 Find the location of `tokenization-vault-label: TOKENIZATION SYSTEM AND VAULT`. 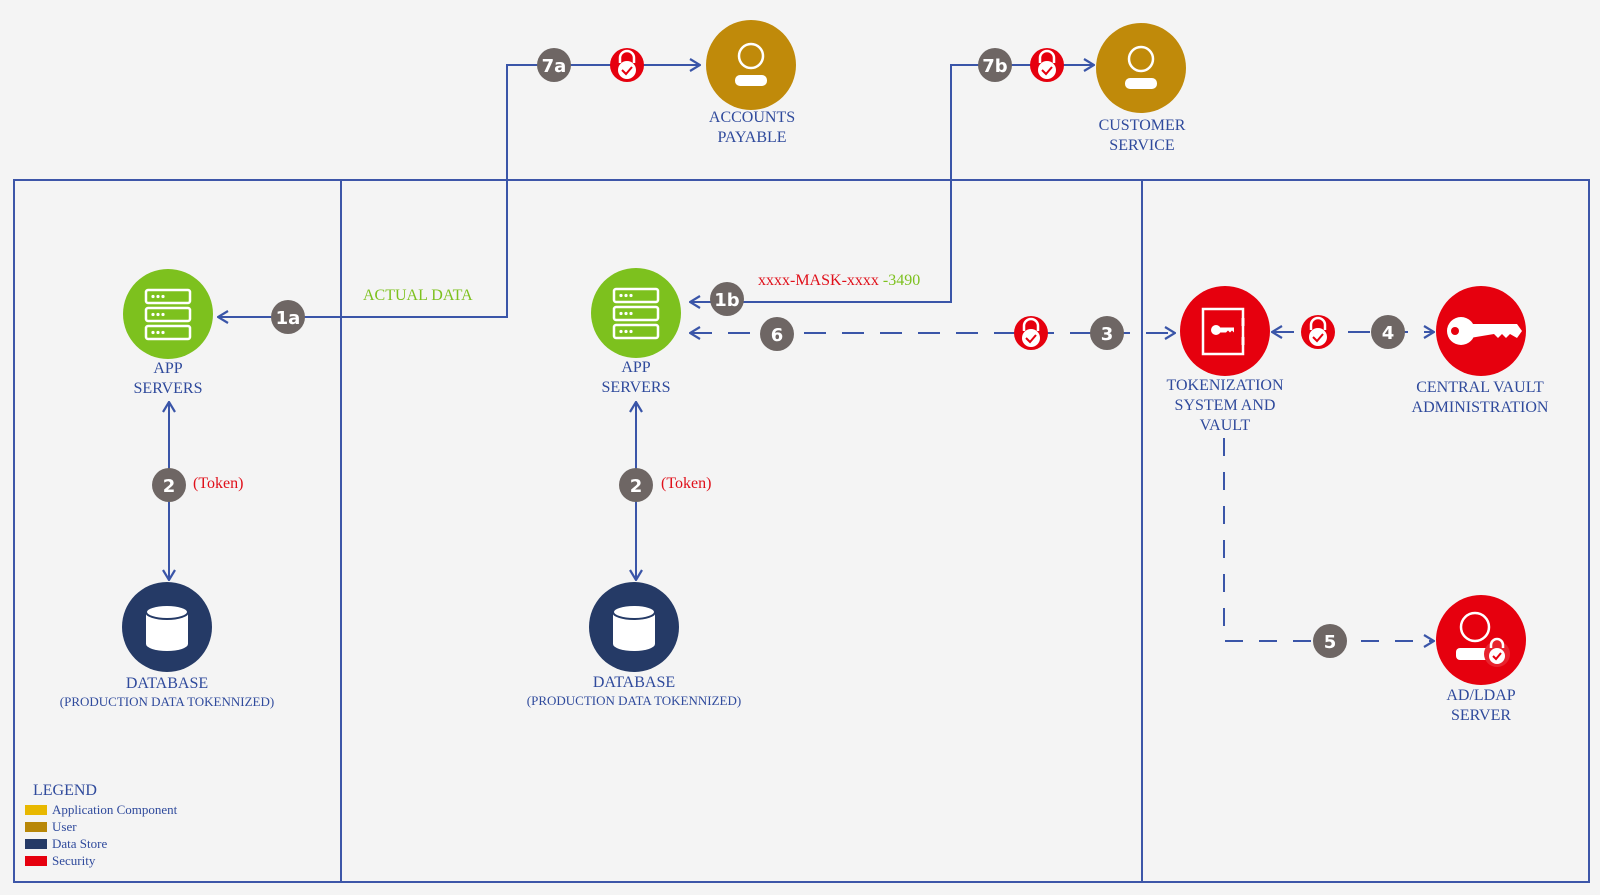

tokenization-vault-label: TOKENIZATION SYSTEM AND VAULT is located at coordinates (1224, 406).